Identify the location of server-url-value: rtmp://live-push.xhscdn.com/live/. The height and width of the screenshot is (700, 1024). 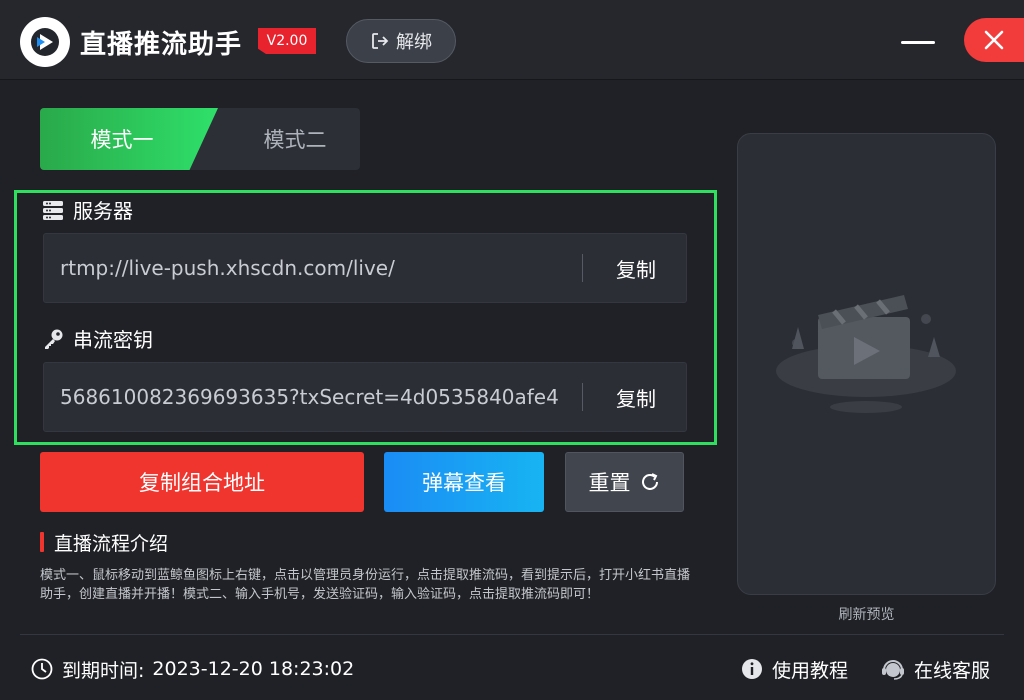
(315, 268).